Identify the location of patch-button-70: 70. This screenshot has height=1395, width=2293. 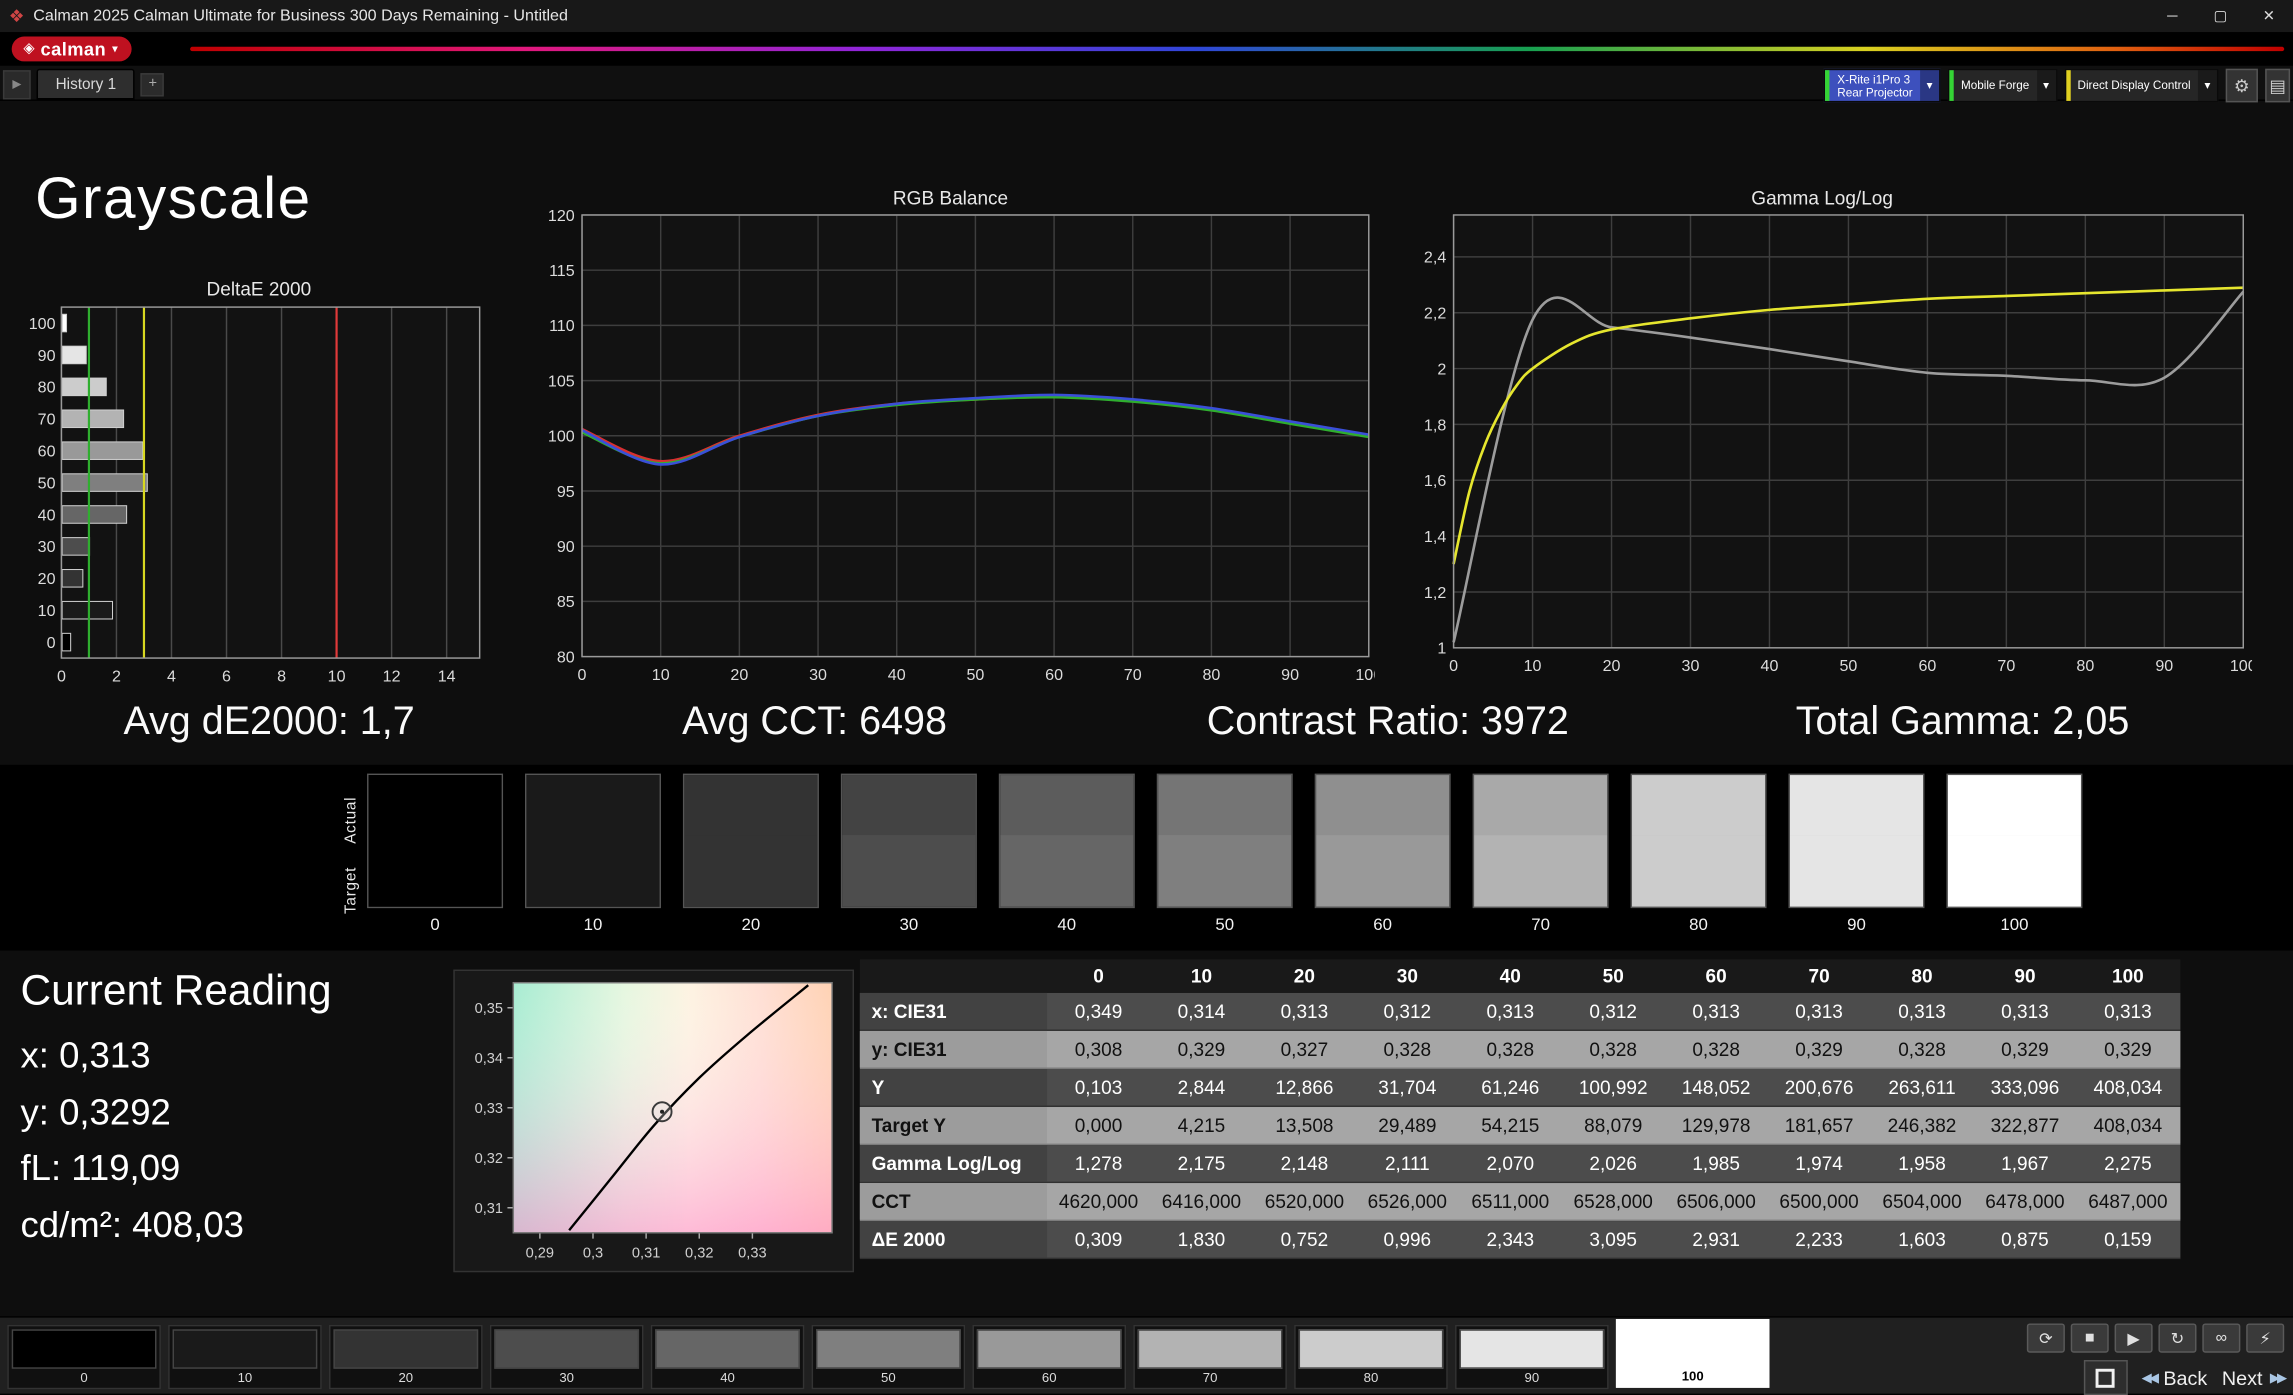
(1210, 1357).